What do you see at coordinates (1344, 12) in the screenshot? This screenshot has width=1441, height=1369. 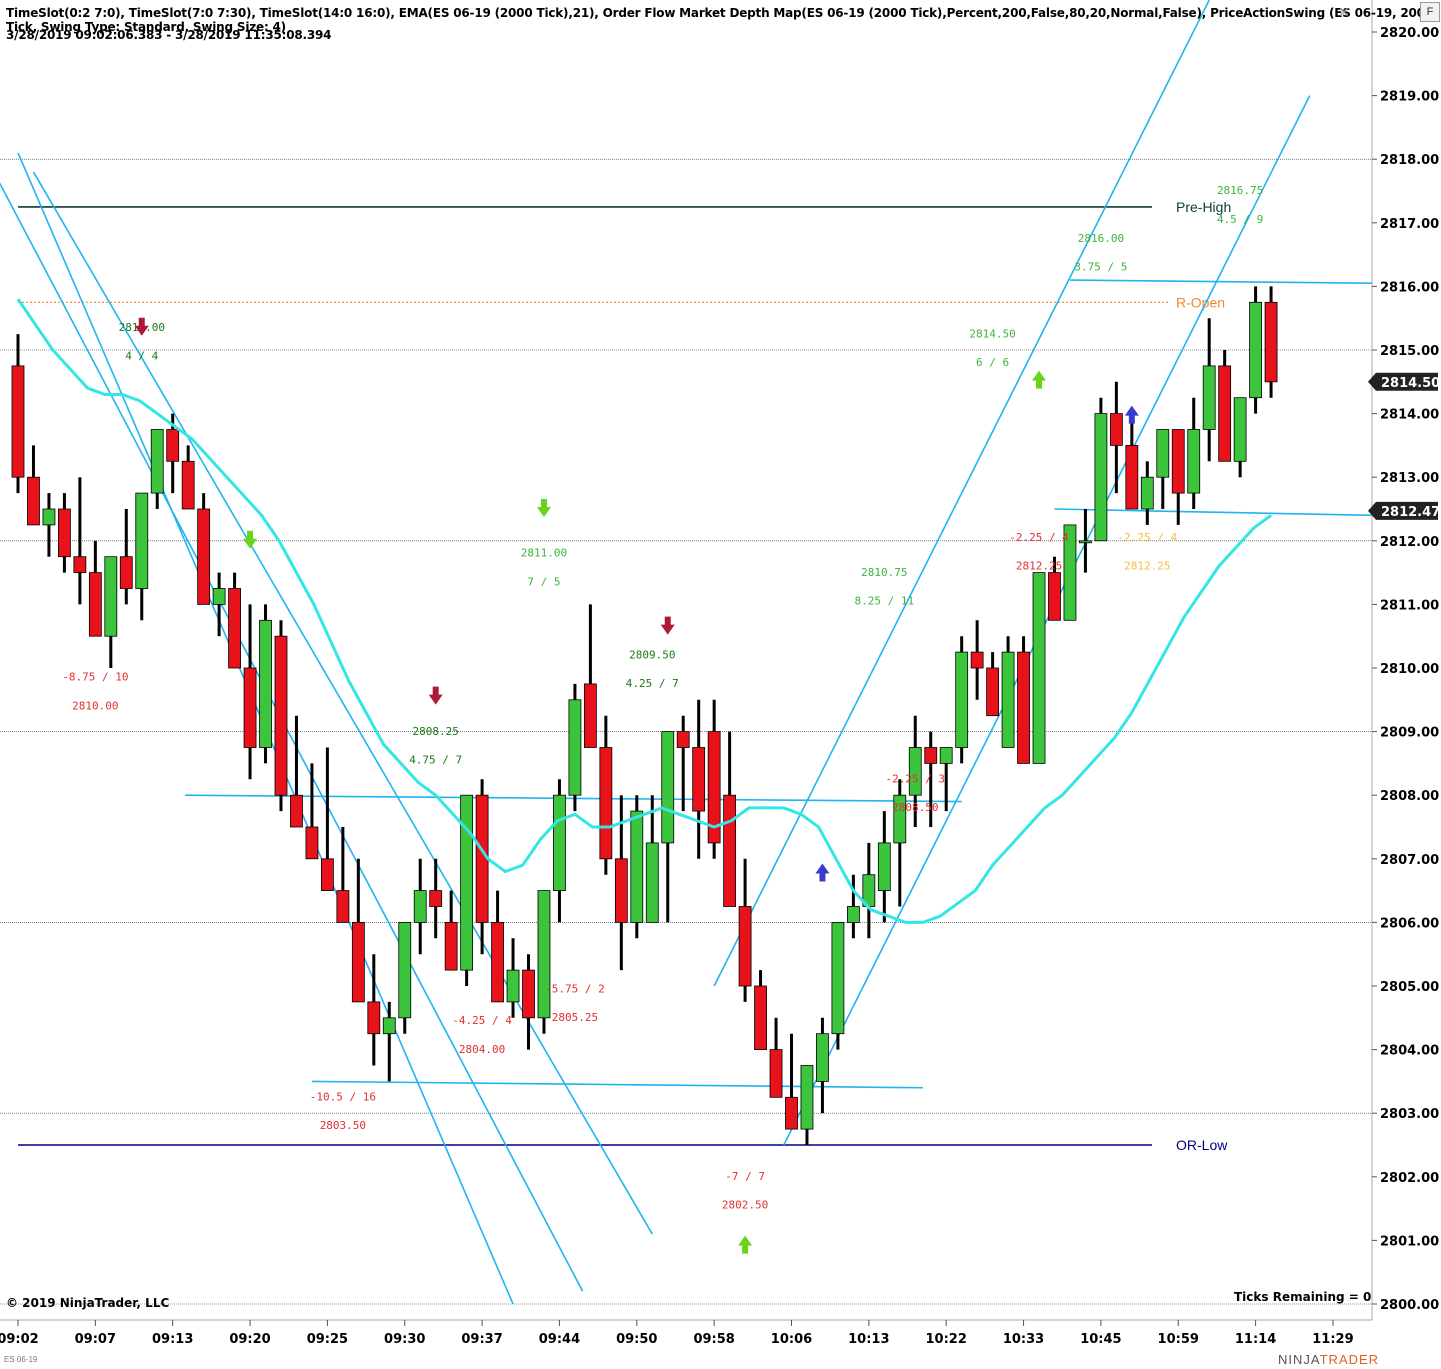 I see `close-icon: ✕` at bounding box center [1344, 12].